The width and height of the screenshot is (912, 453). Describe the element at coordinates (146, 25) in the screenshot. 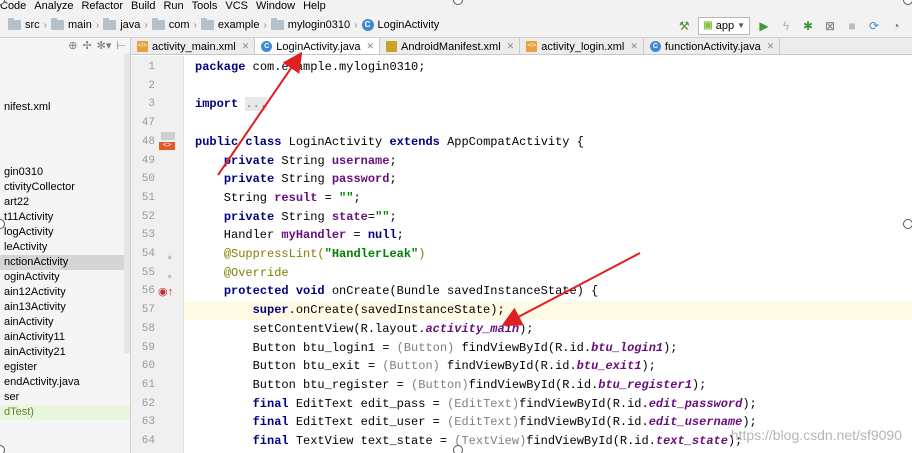

I see `chevron-right-icon: ›` at that location.